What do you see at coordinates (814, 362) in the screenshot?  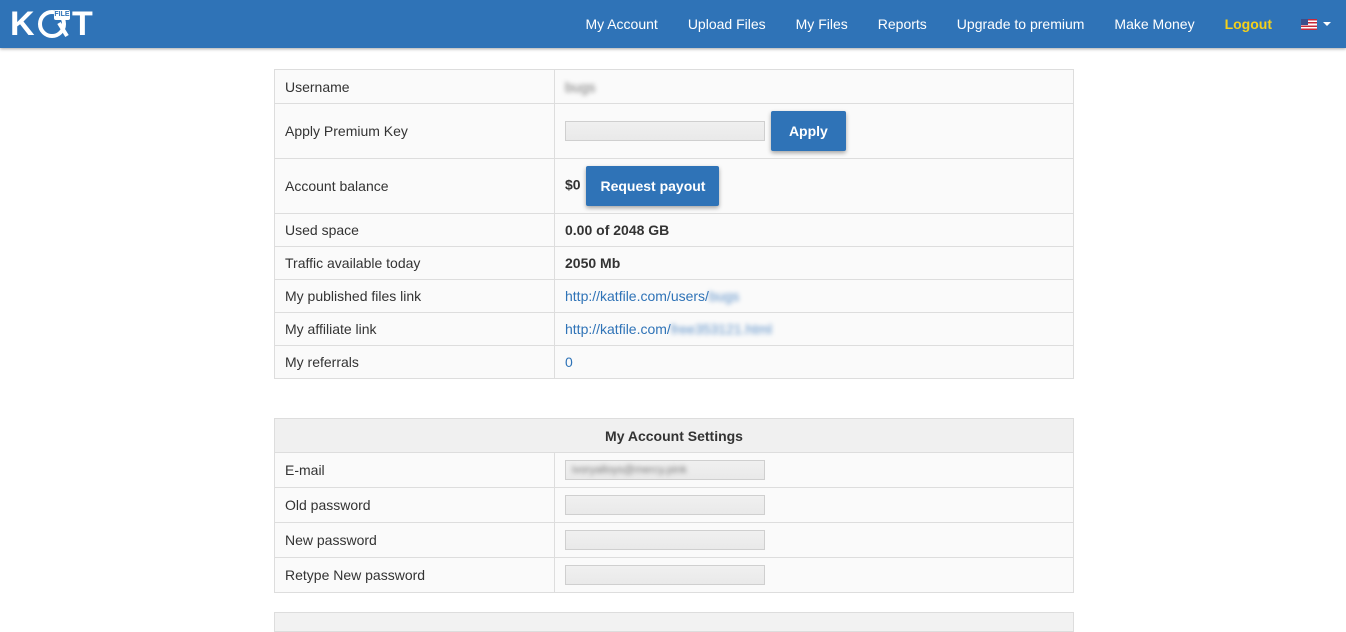 I see `referrals-cell: 0` at bounding box center [814, 362].